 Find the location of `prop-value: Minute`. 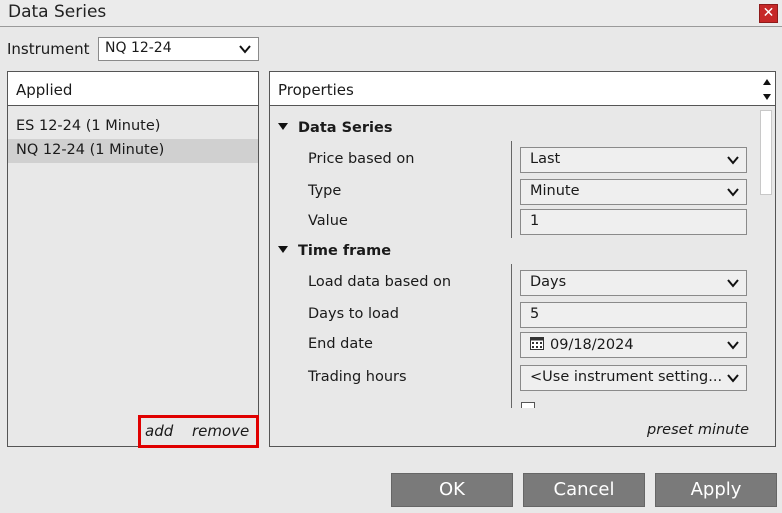

prop-value: Minute is located at coordinates (555, 191).